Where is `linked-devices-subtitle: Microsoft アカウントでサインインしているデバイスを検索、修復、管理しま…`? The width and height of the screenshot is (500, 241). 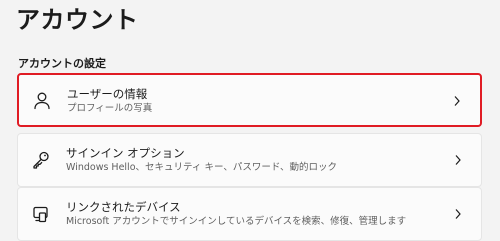
linked-devices-subtitle: Microsoft アカウントでサインインしているデバイスを検索、修復、管理しま… is located at coordinates (236, 221).